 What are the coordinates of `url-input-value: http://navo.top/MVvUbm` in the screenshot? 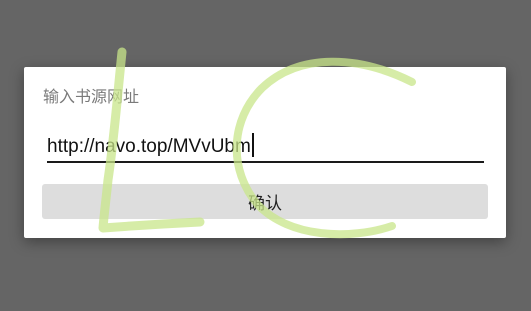 It's located at (149, 146).